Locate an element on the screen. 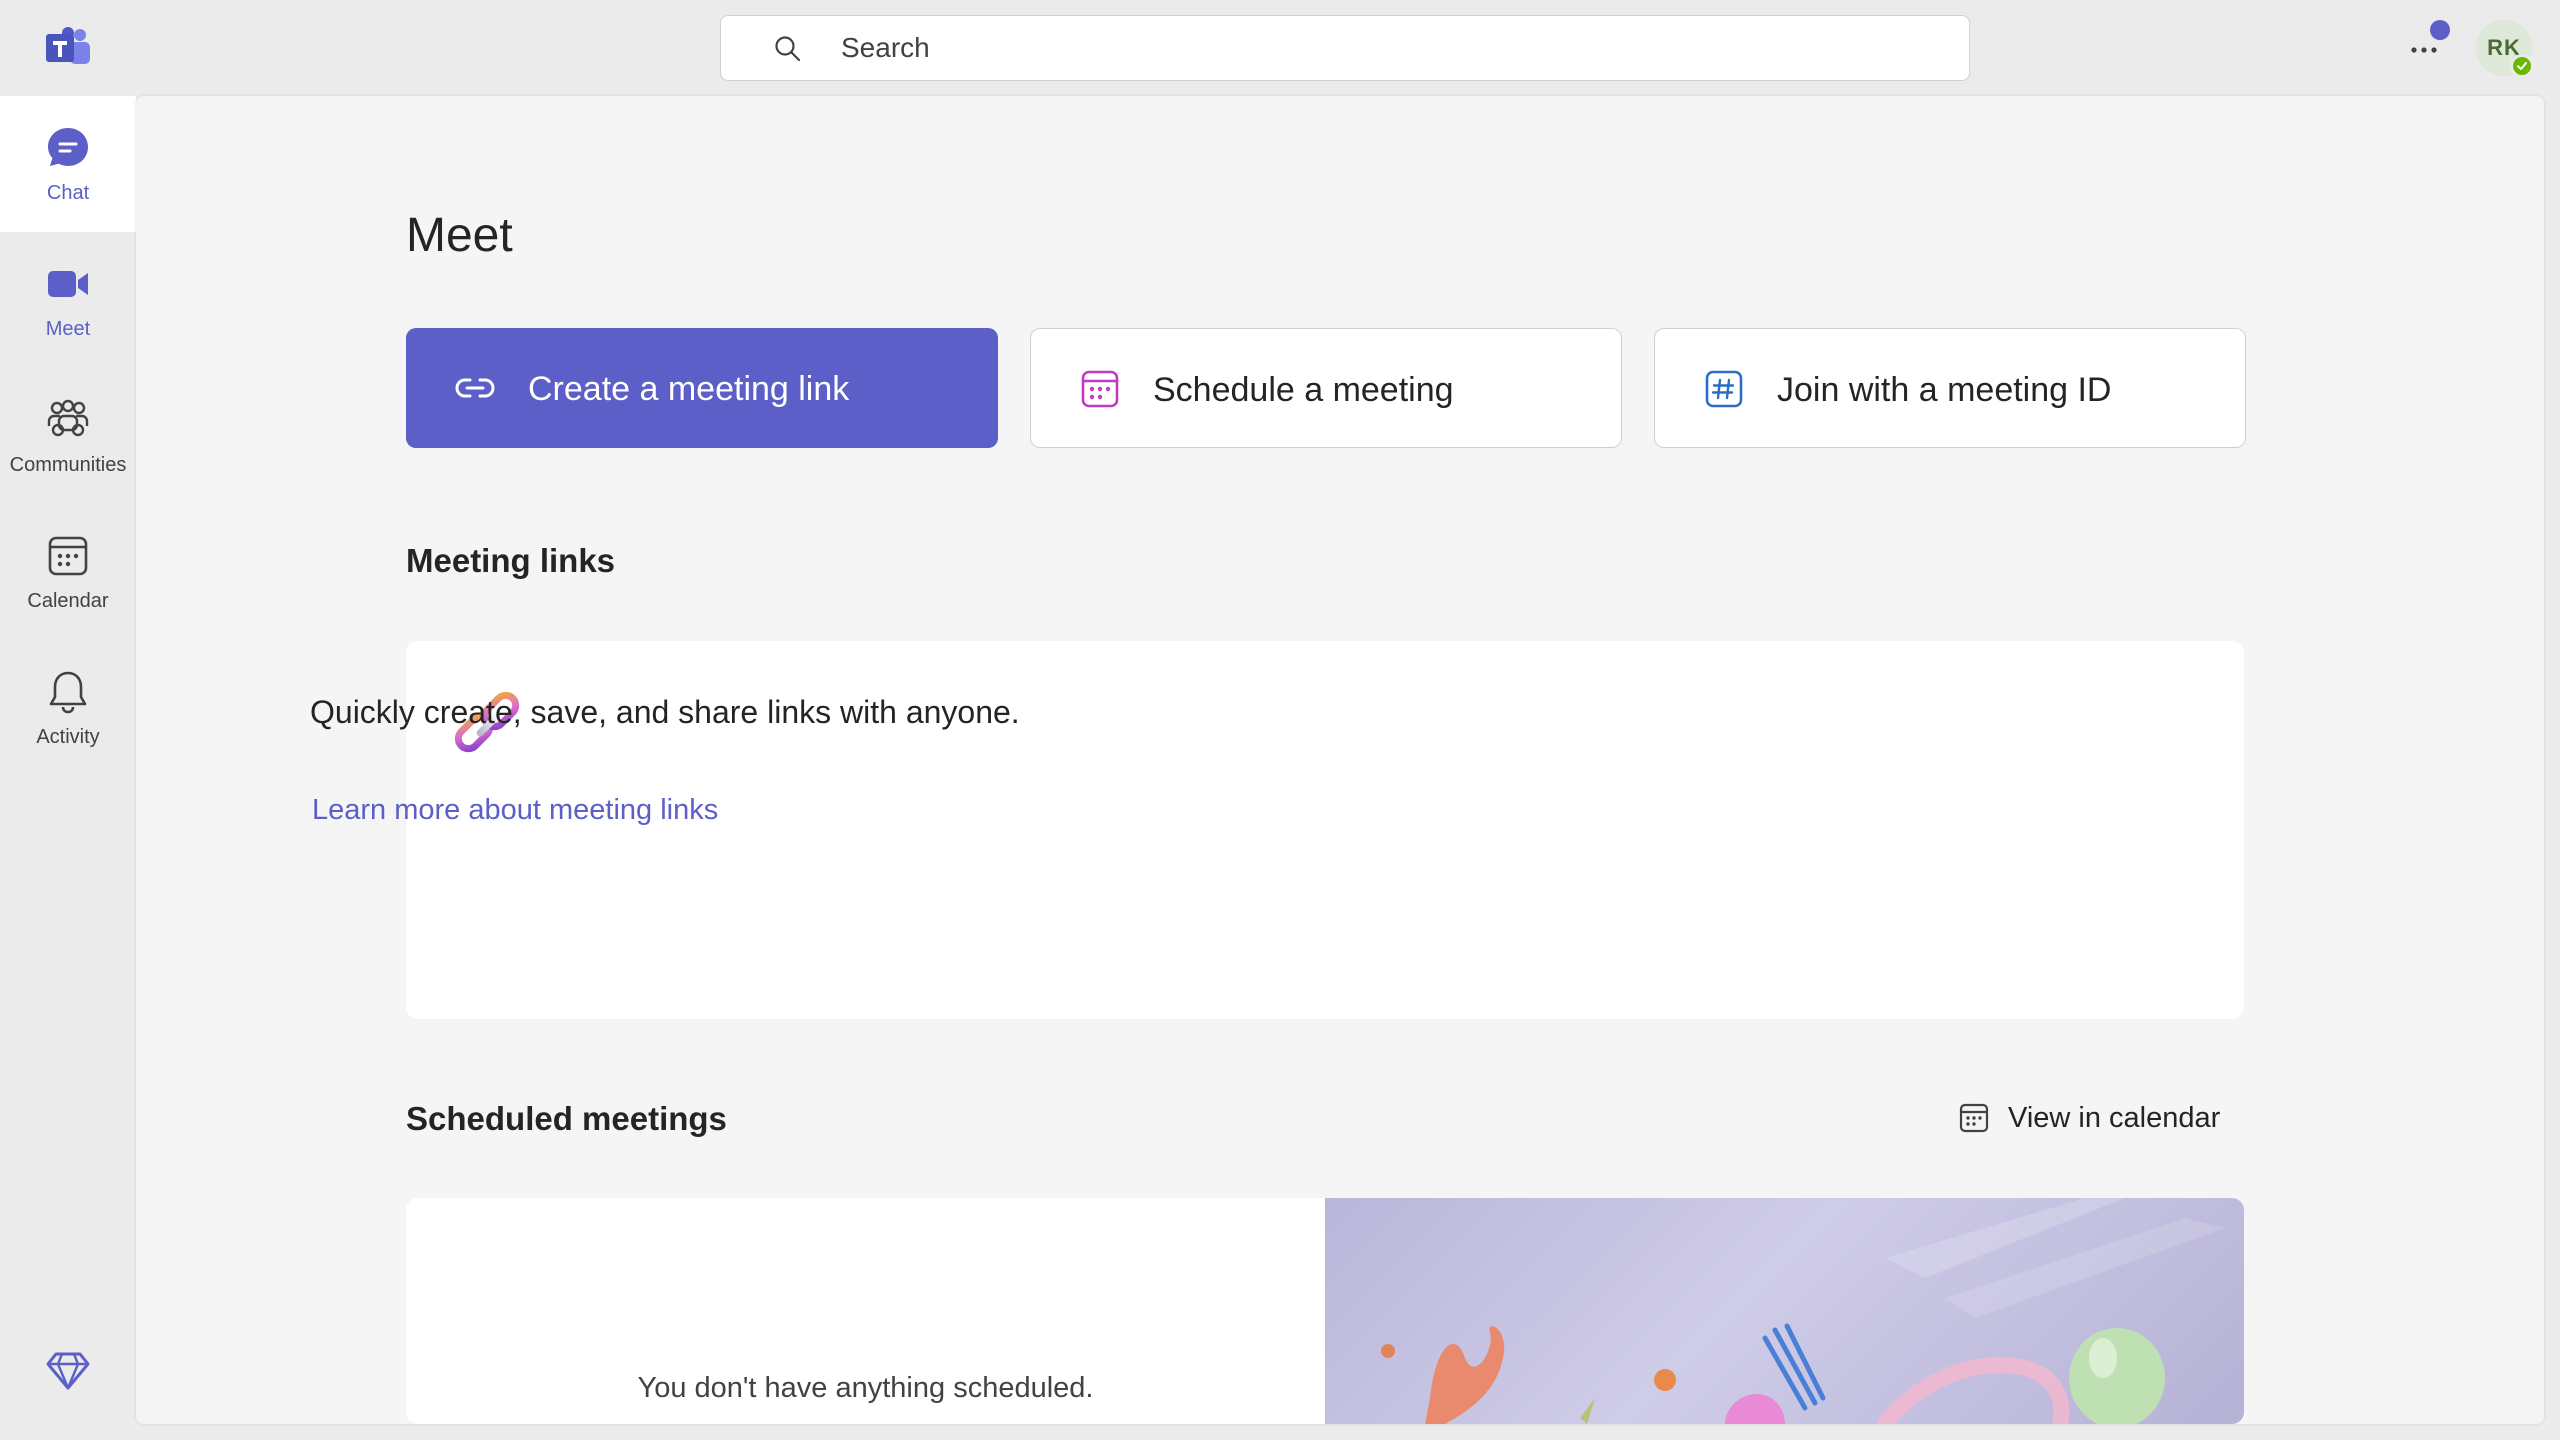 Image resolution: width=2560 pixels, height=1440 pixels. learn-more-meeting-links-link: Learn more about meeting links is located at coordinates (515, 810).